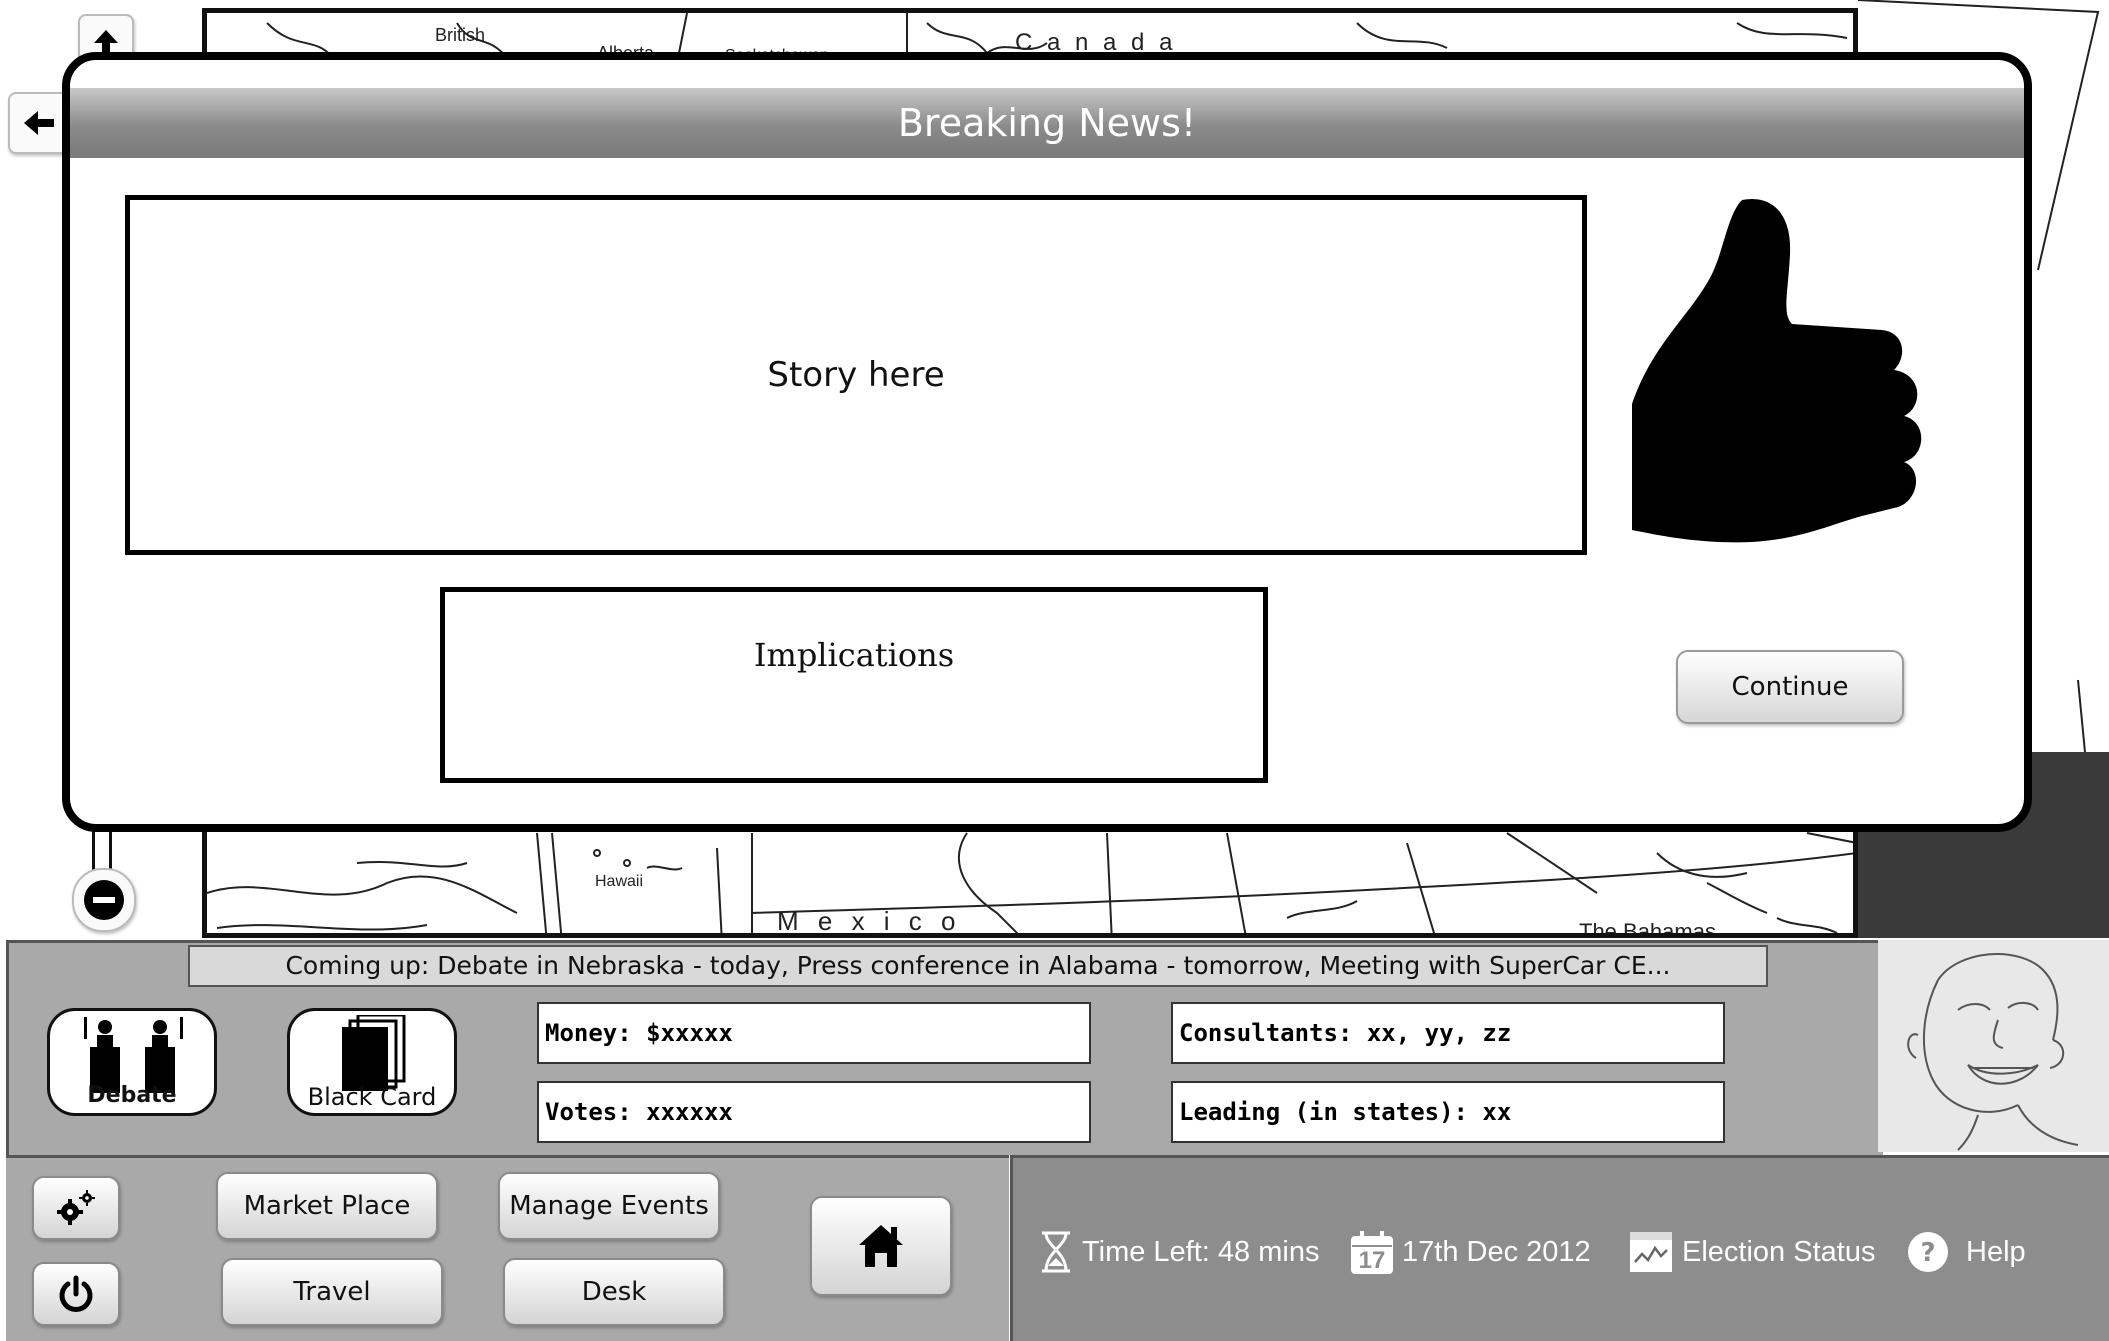 The image size is (2109, 1341). Describe the element at coordinates (1790, 687) in the screenshot. I see `continue-button: Continue` at that location.